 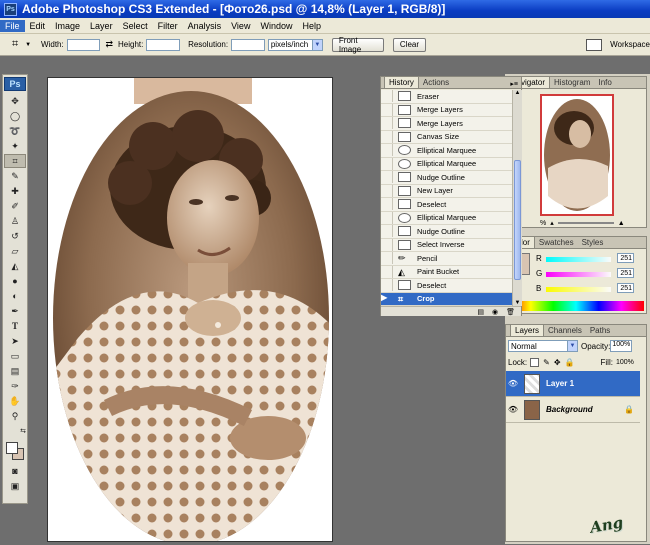 I want to click on fill-field: 100%, so click(x=626, y=362).